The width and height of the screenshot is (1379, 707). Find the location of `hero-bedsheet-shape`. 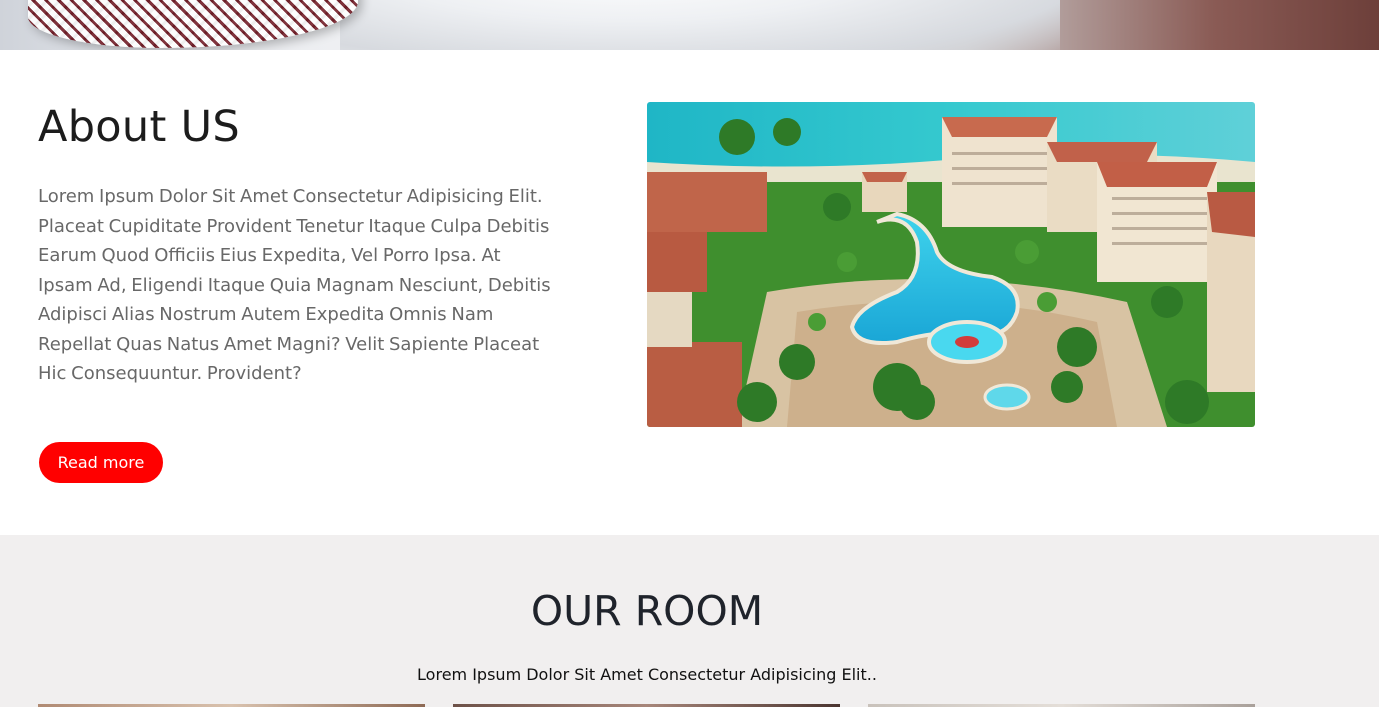

hero-bedsheet-shape is located at coordinates (700, 25).